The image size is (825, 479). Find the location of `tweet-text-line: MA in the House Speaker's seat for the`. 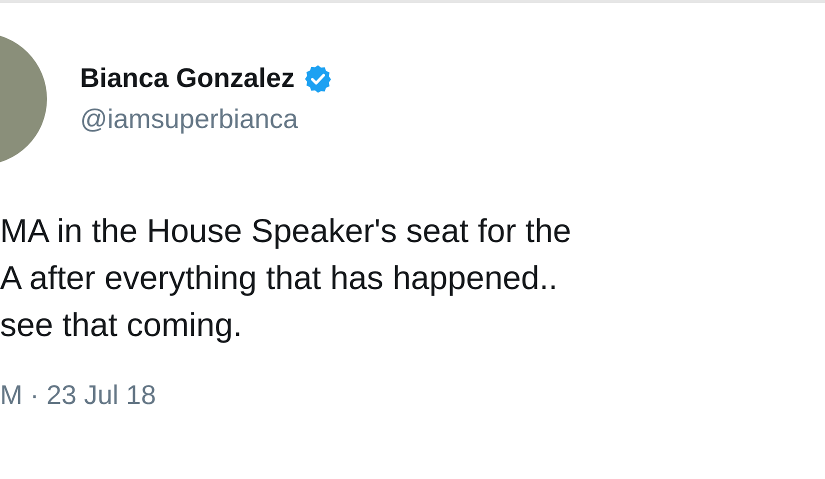

tweet-text-line: MA in the House Speaker's seat for the is located at coordinates (286, 231).